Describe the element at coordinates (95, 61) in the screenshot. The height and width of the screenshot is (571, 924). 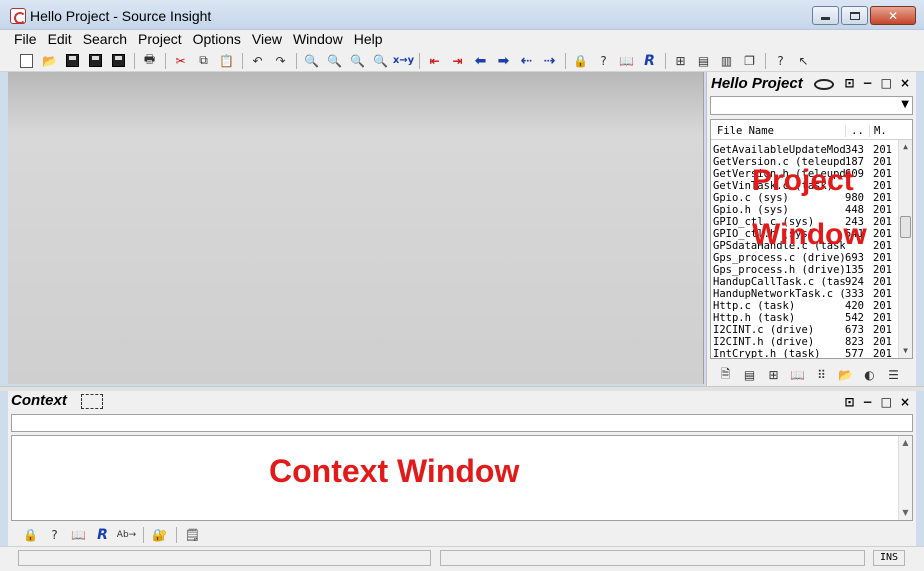
I see `save-as-button` at that location.